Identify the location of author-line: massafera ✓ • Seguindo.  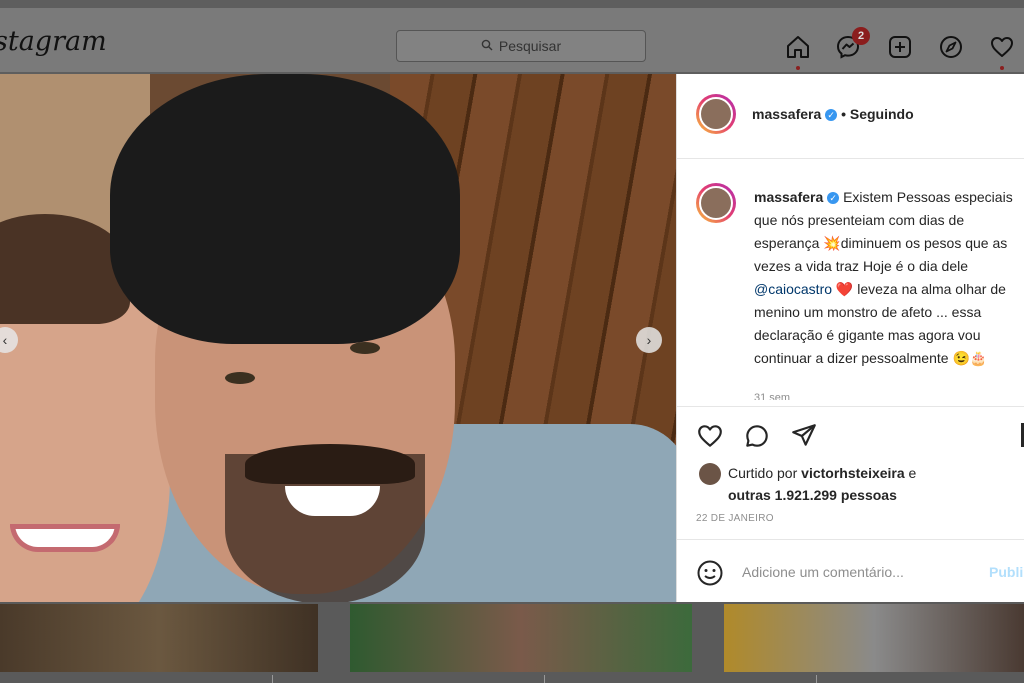
(833, 114).